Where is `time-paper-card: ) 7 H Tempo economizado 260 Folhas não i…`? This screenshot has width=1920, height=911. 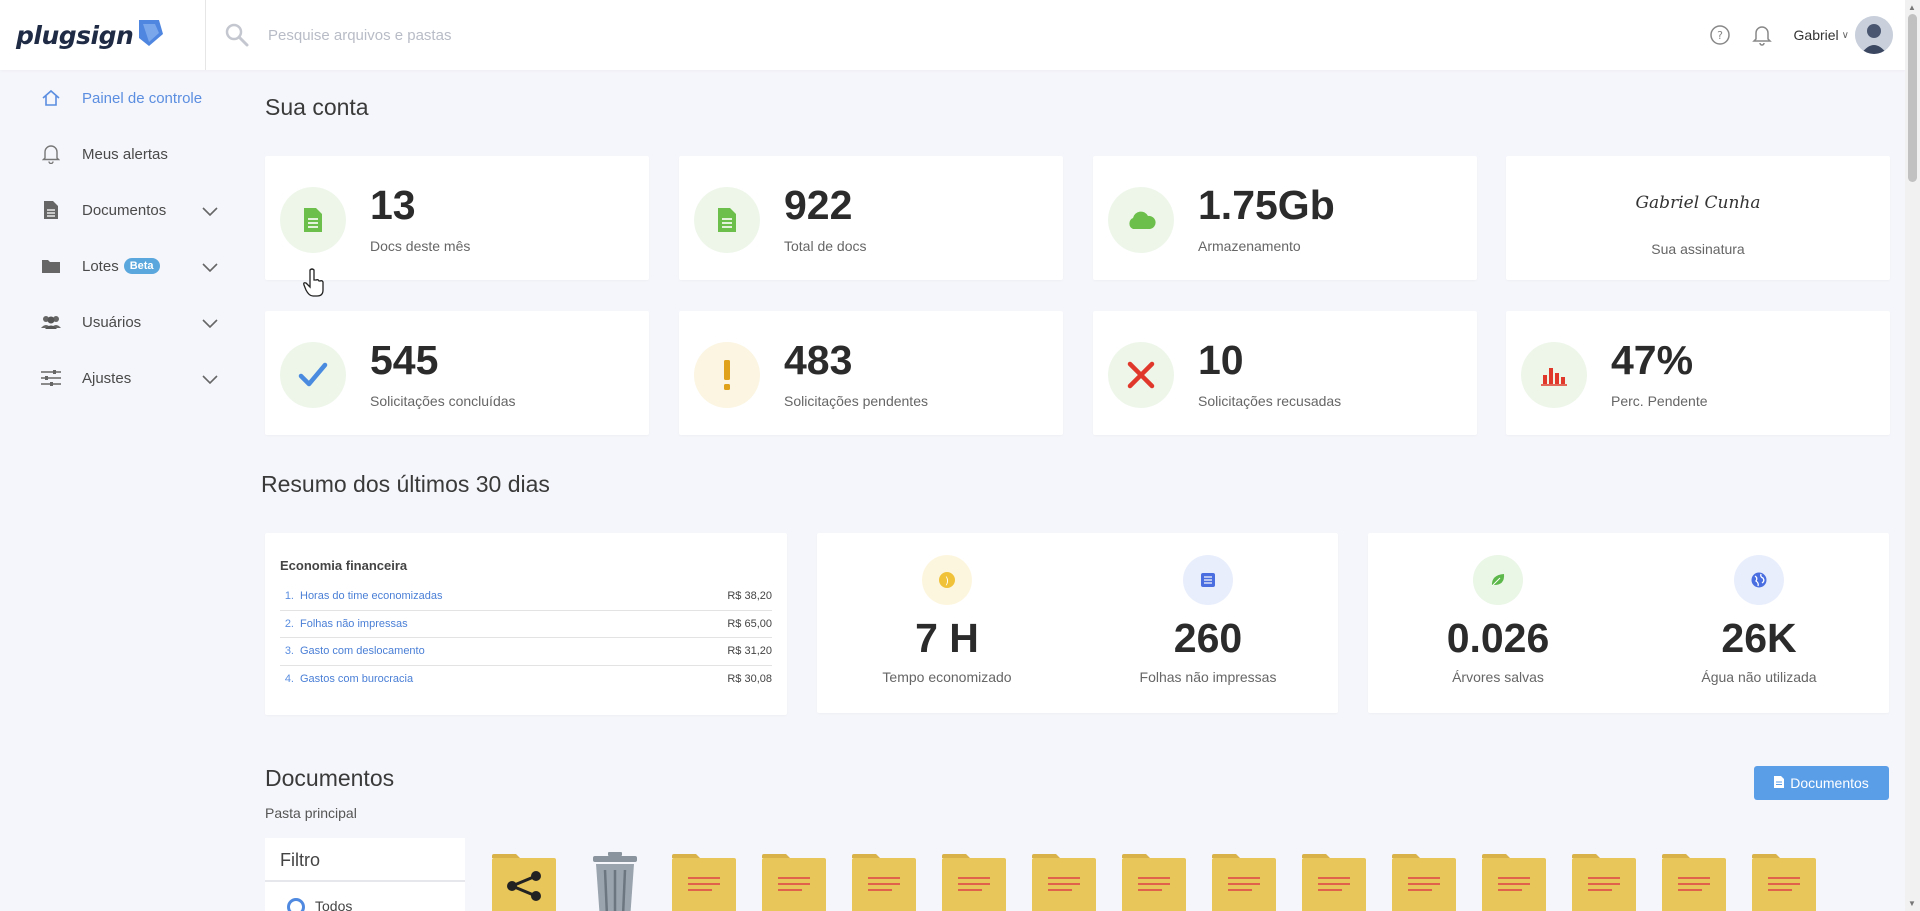 time-paper-card: ) 7 H Tempo economizado 260 Folhas não i… is located at coordinates (1077, 623).